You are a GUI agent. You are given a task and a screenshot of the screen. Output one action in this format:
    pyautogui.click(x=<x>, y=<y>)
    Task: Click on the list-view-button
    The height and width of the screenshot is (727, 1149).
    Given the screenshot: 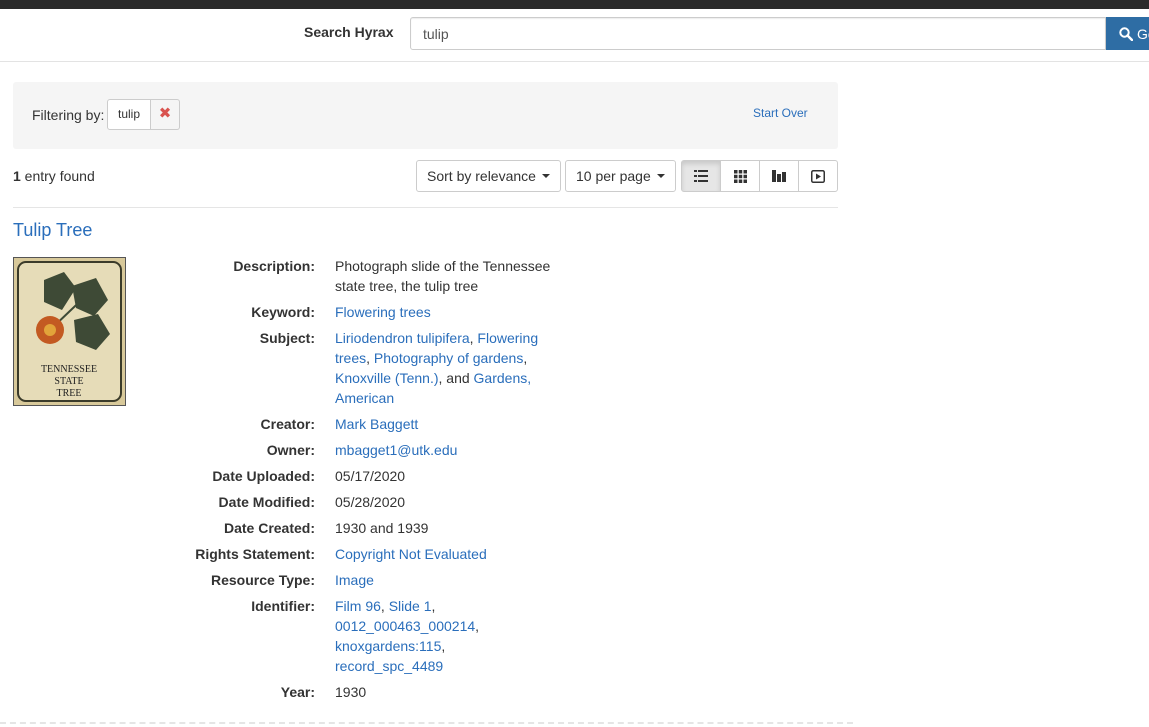 What is the action you would take?
    pyautogui.click(x=701, y=176)
    